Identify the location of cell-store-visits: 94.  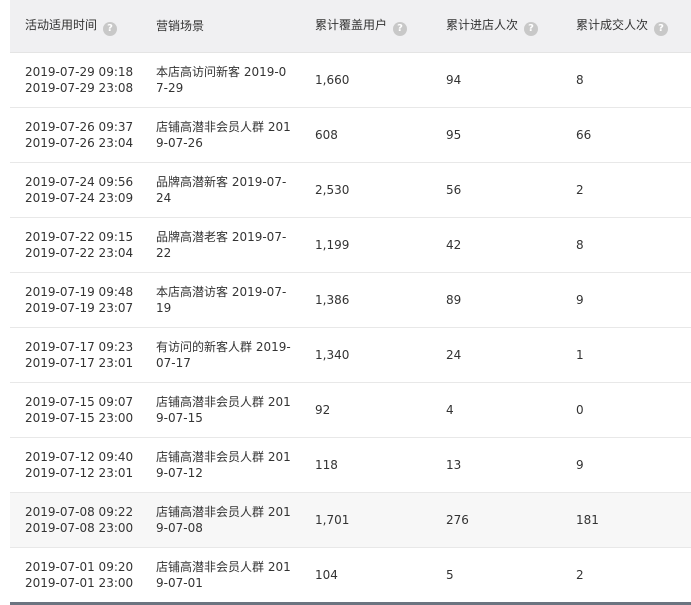
(454, 79).